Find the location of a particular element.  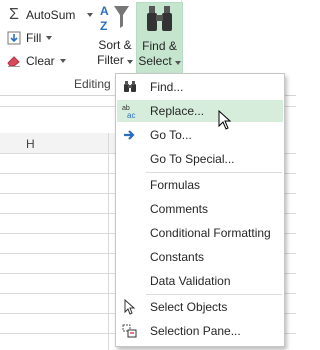

eraser-icon is located at coordinates (14, 61).